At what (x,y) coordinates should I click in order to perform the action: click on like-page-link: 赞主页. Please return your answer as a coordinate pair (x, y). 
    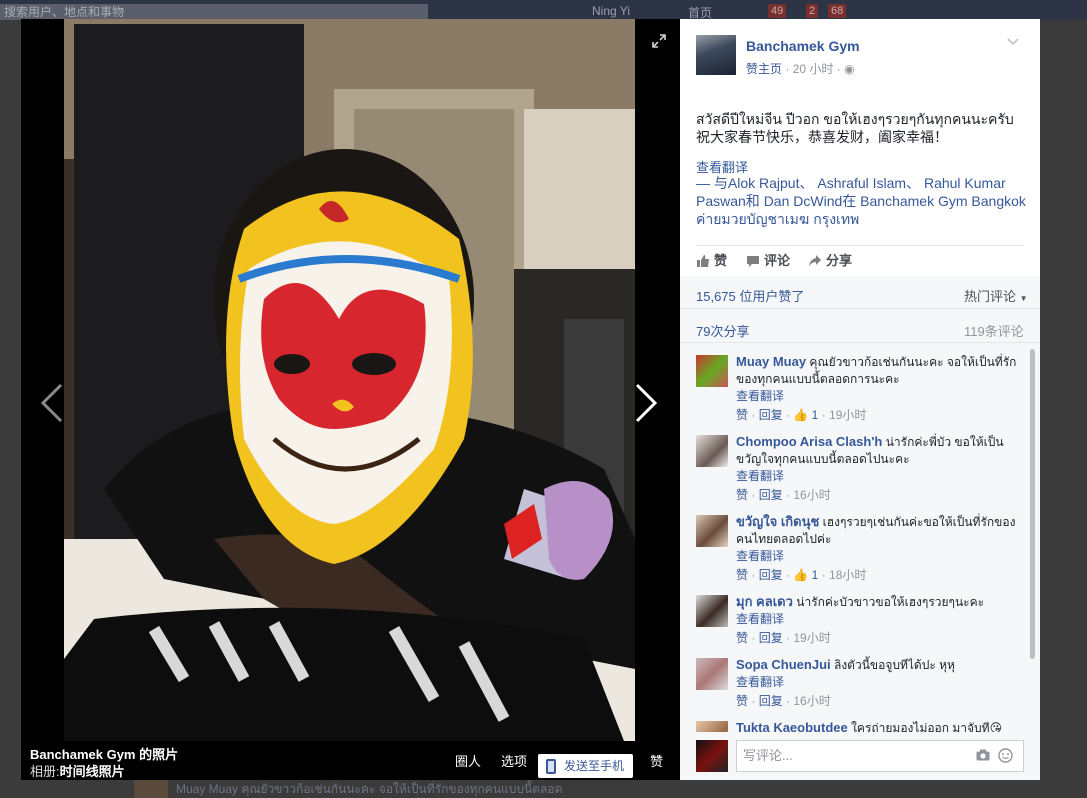
    Looking at the image, I should click on (764, 69).